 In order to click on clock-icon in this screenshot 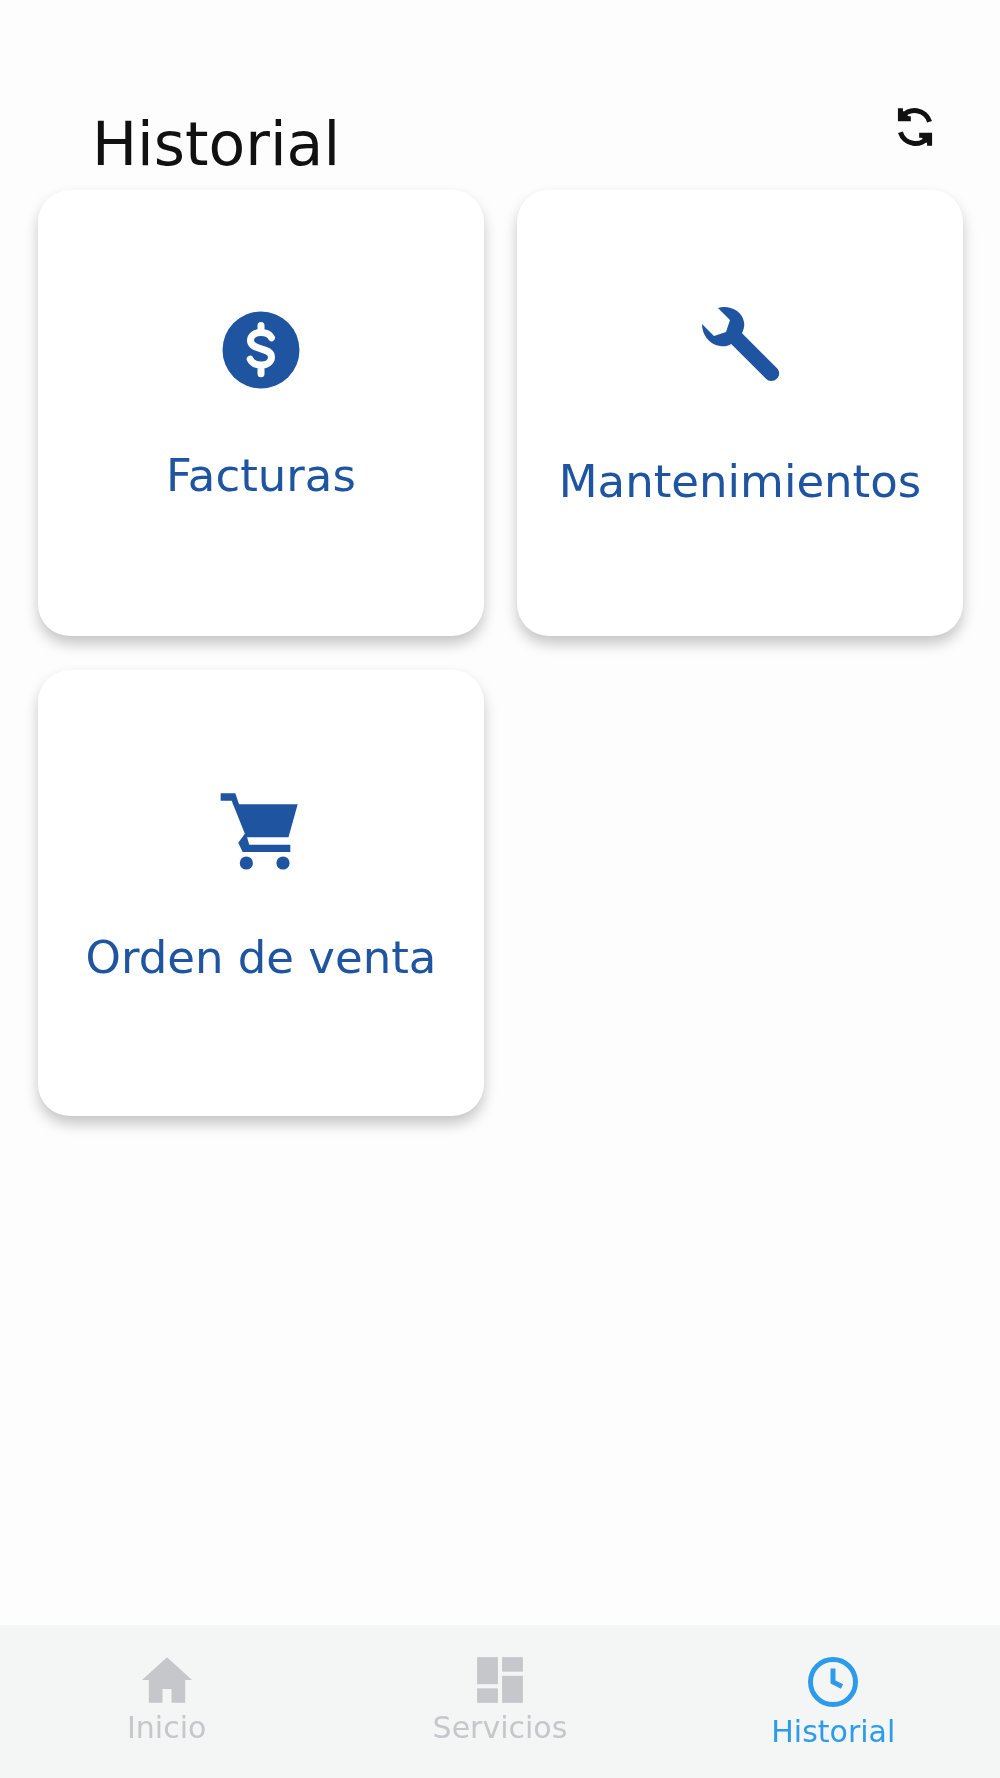, I will do `click(833, 1682)`.